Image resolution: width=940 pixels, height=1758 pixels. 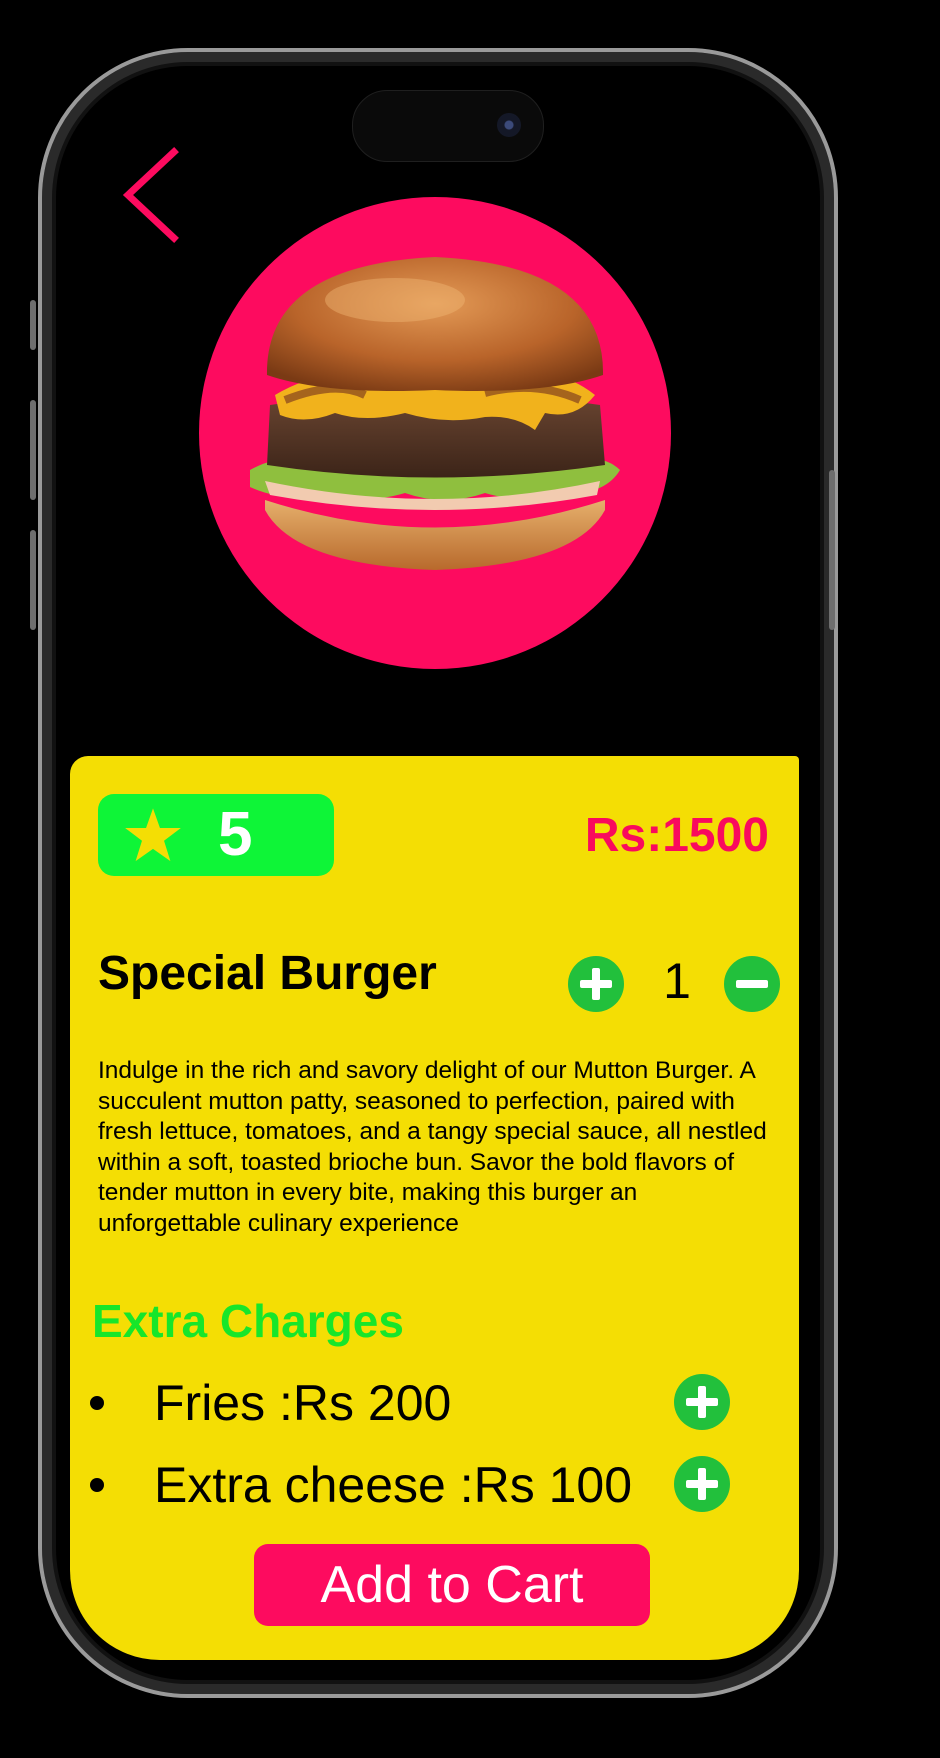 I want to click on extra-item-label: Fries :Rs 200, so click(x=303, y=1403).